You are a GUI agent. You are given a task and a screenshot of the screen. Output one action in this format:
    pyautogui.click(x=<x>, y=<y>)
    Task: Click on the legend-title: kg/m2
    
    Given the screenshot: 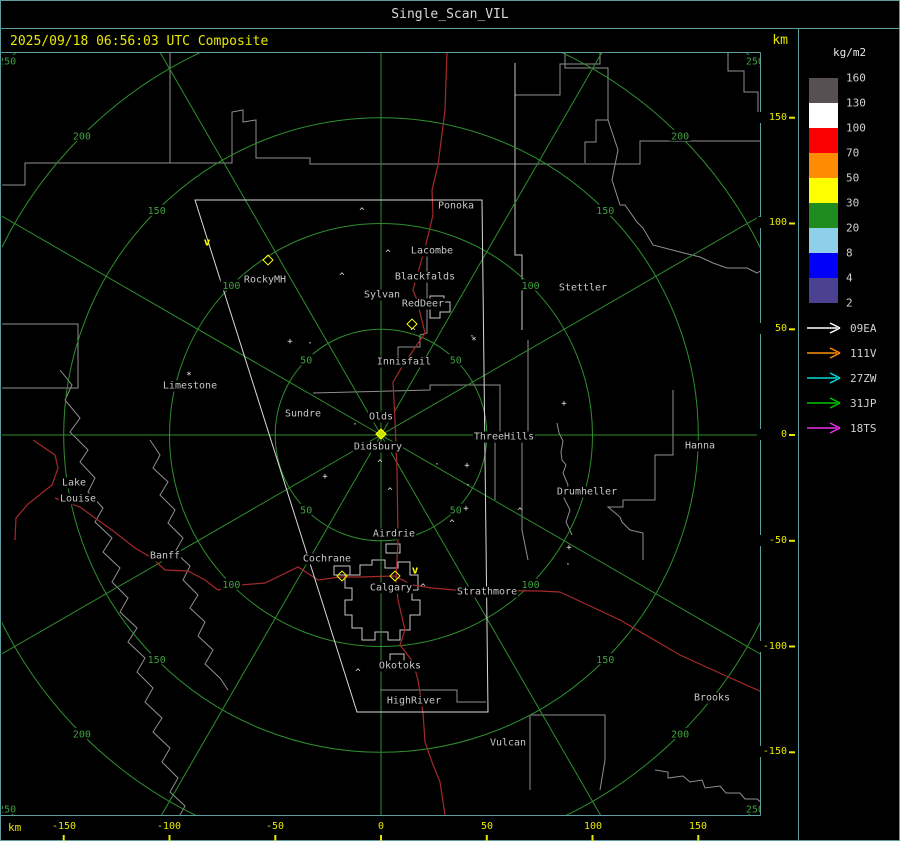 What is the action you would take?
    pyautogui.click(x=850, y=52)
    